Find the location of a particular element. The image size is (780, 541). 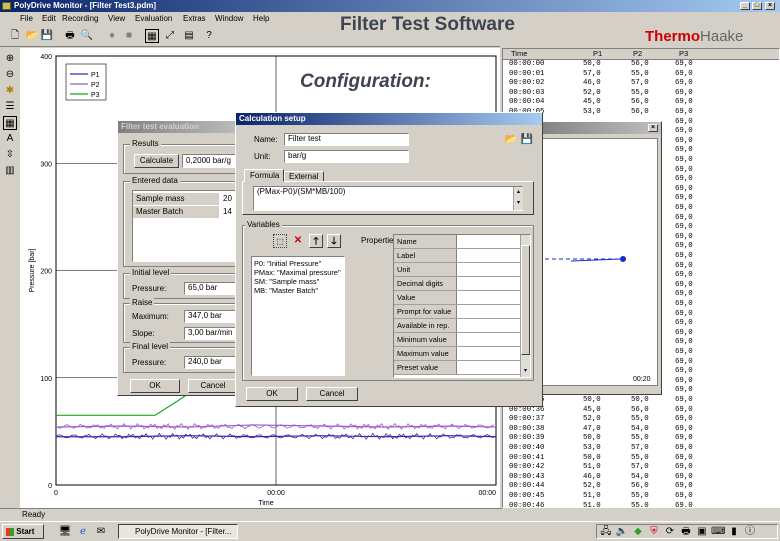

table-row: 00:00:45 51,0 55,0 69,0 is located at coordinates (638, 497).